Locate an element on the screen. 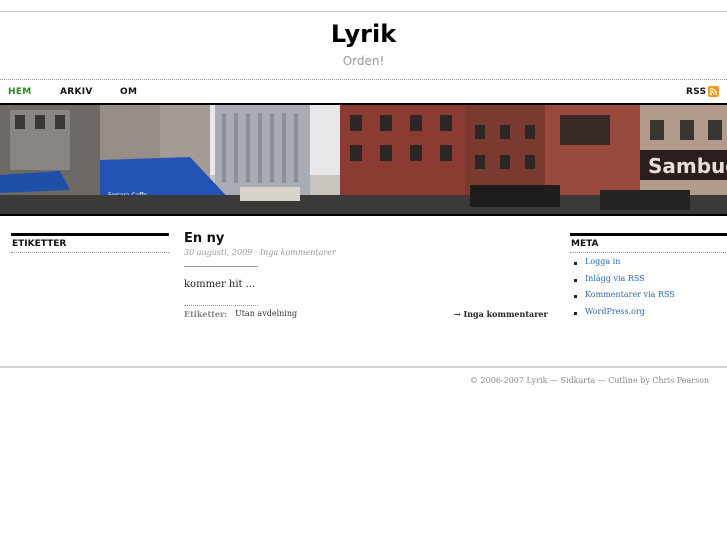 This screenshot has width=727, height=545. svg-text: Sambuca is located at coordinates (687, 166).